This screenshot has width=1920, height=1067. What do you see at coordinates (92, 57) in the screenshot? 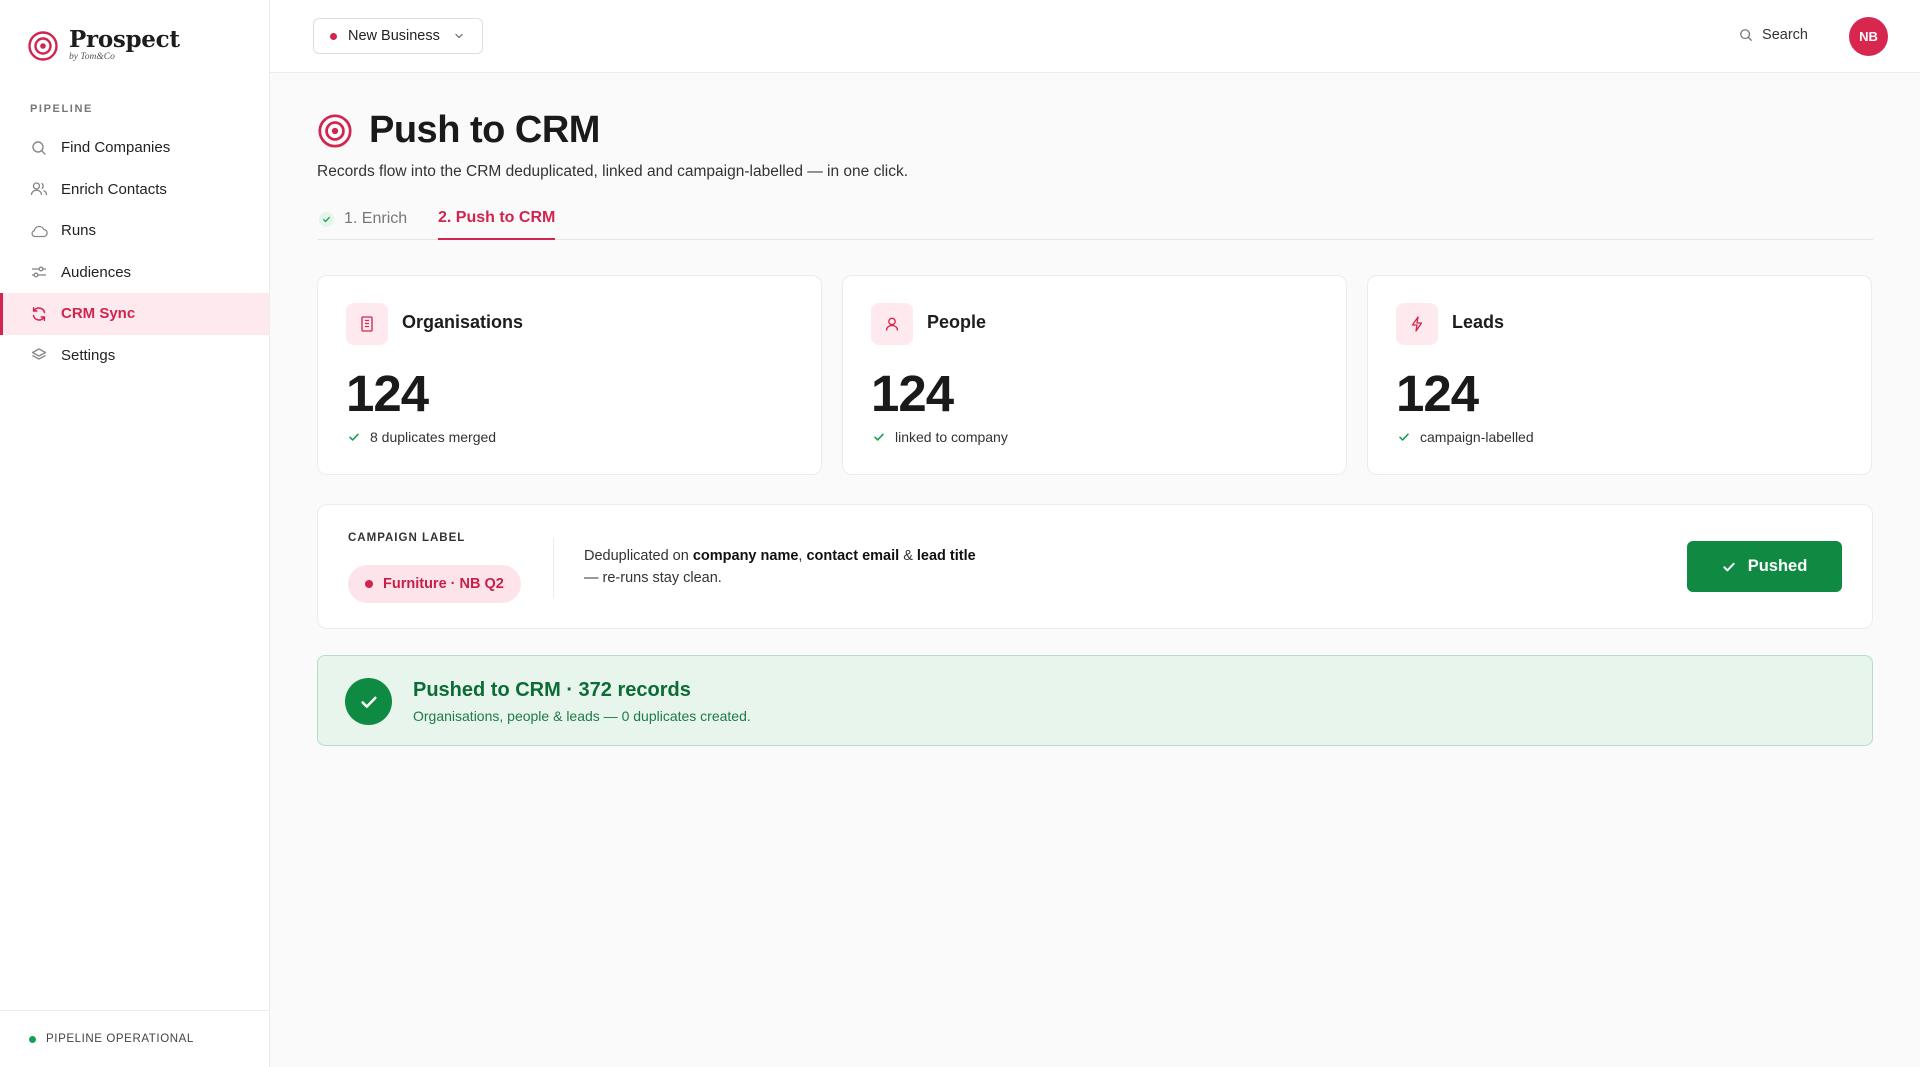
I see `brand-byline: by Tom&Co` at bounding box center [92, 57].